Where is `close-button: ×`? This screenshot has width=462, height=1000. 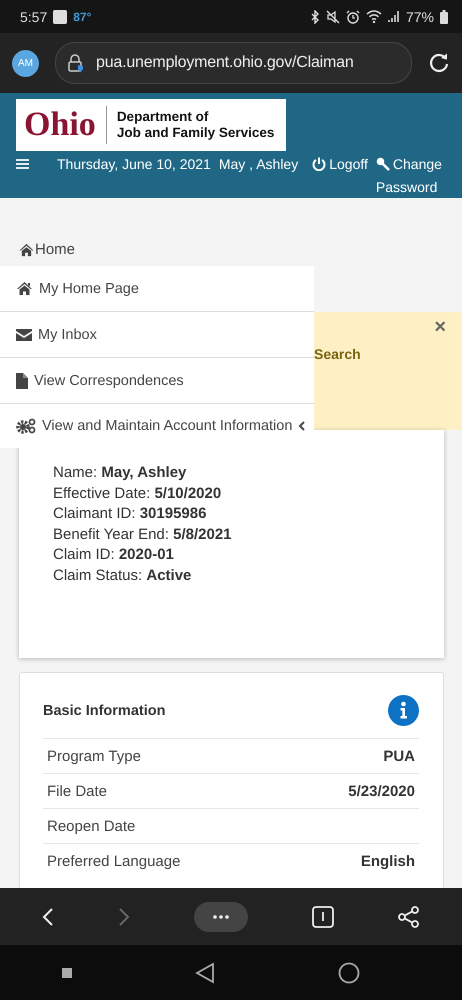
close-button: × is located at coordinates (440, 327).